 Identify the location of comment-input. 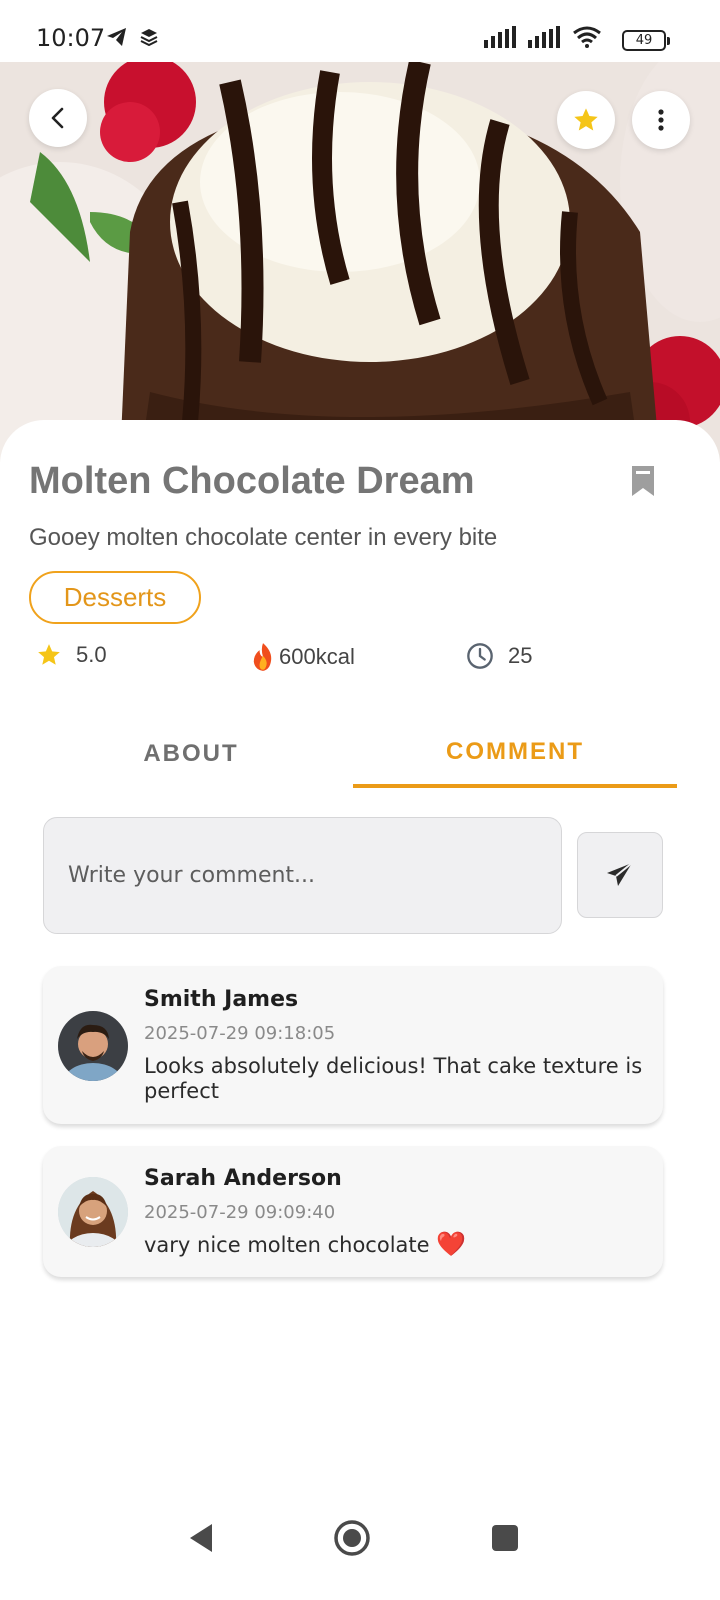
(302, 875).